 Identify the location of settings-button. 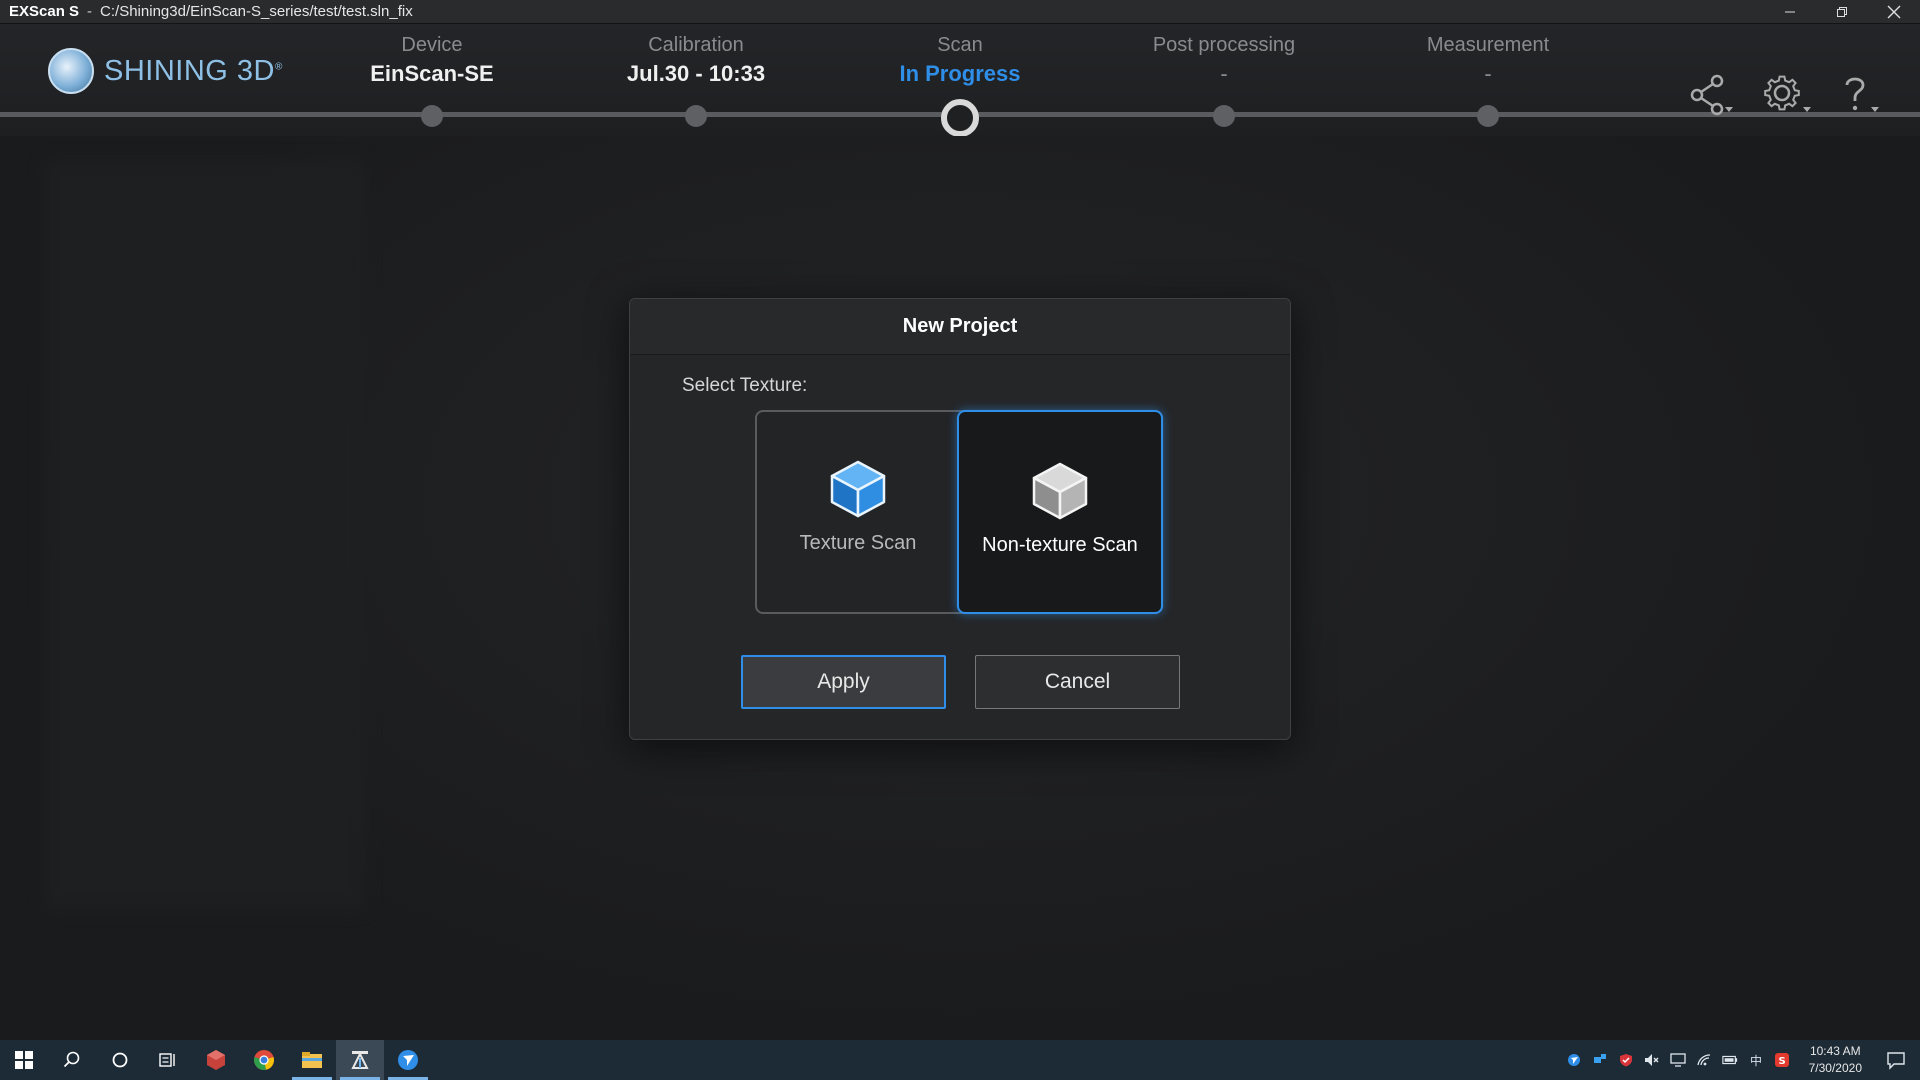
(1787, 95).